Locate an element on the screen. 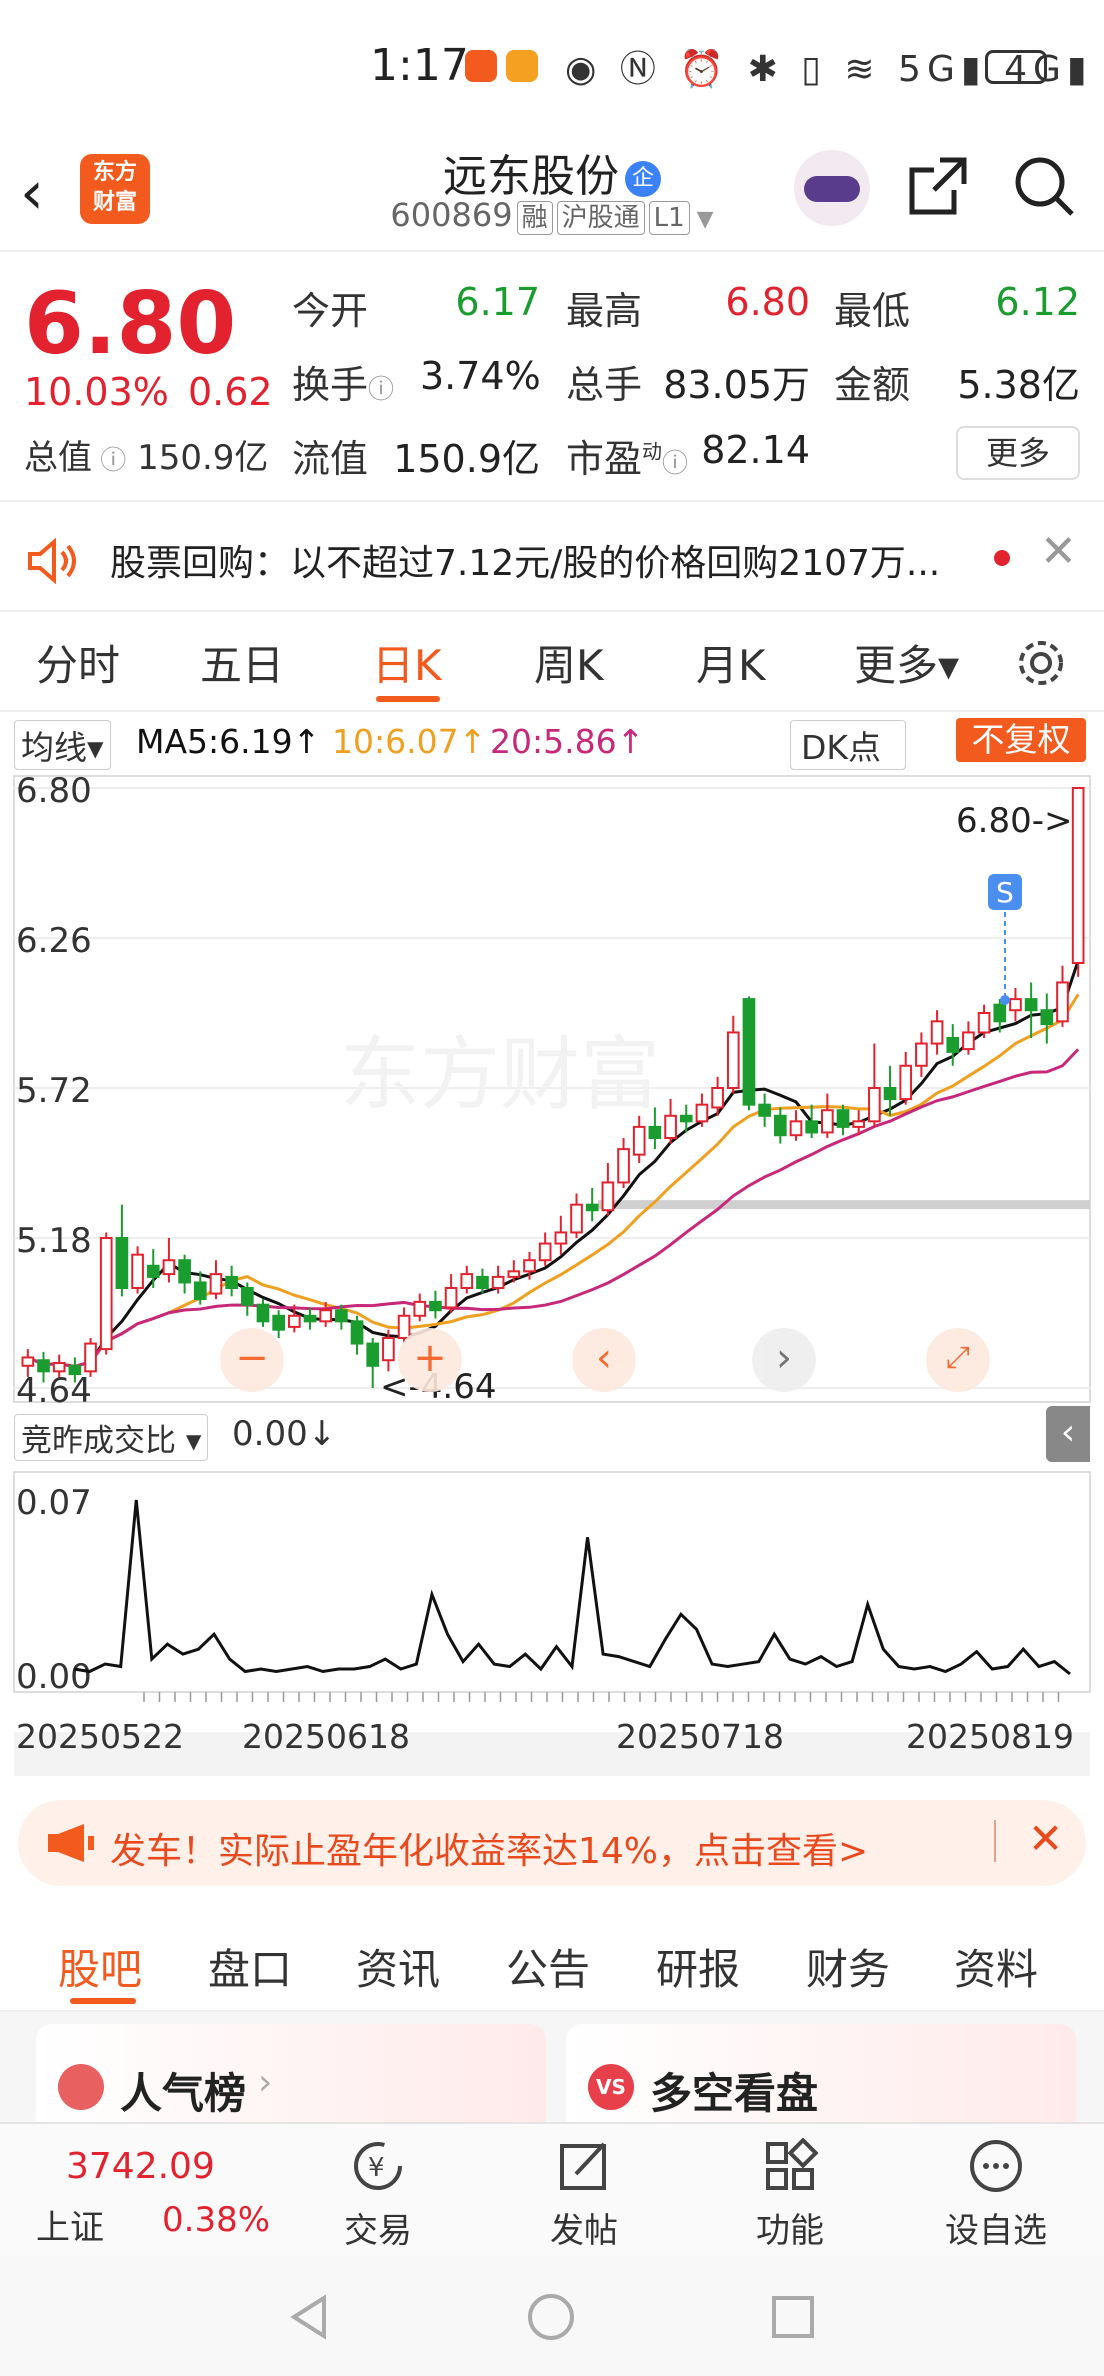  post-button: 发帖 is located at coordinates (584, 2195).